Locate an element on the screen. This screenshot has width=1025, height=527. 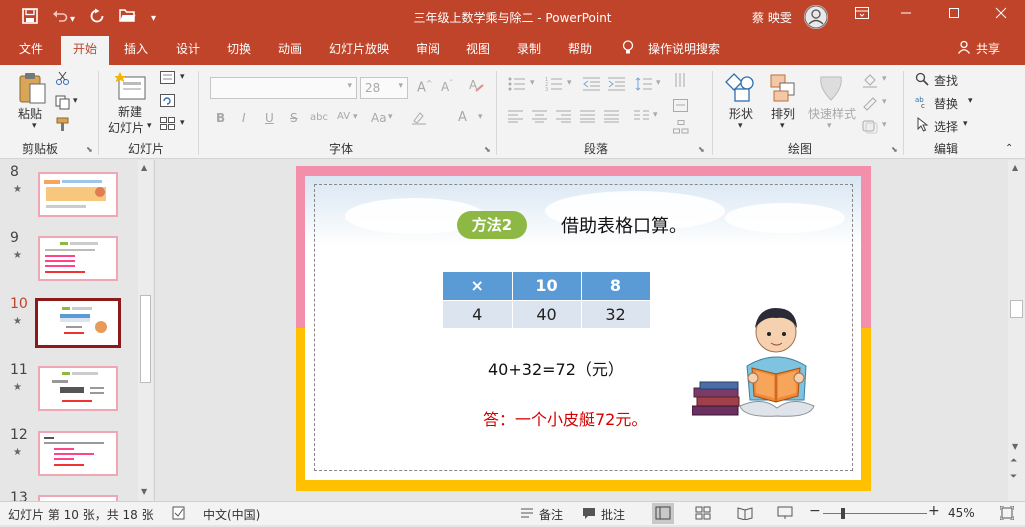
quick-styles-button: 快速样式 is located at coordinates (832, 113).